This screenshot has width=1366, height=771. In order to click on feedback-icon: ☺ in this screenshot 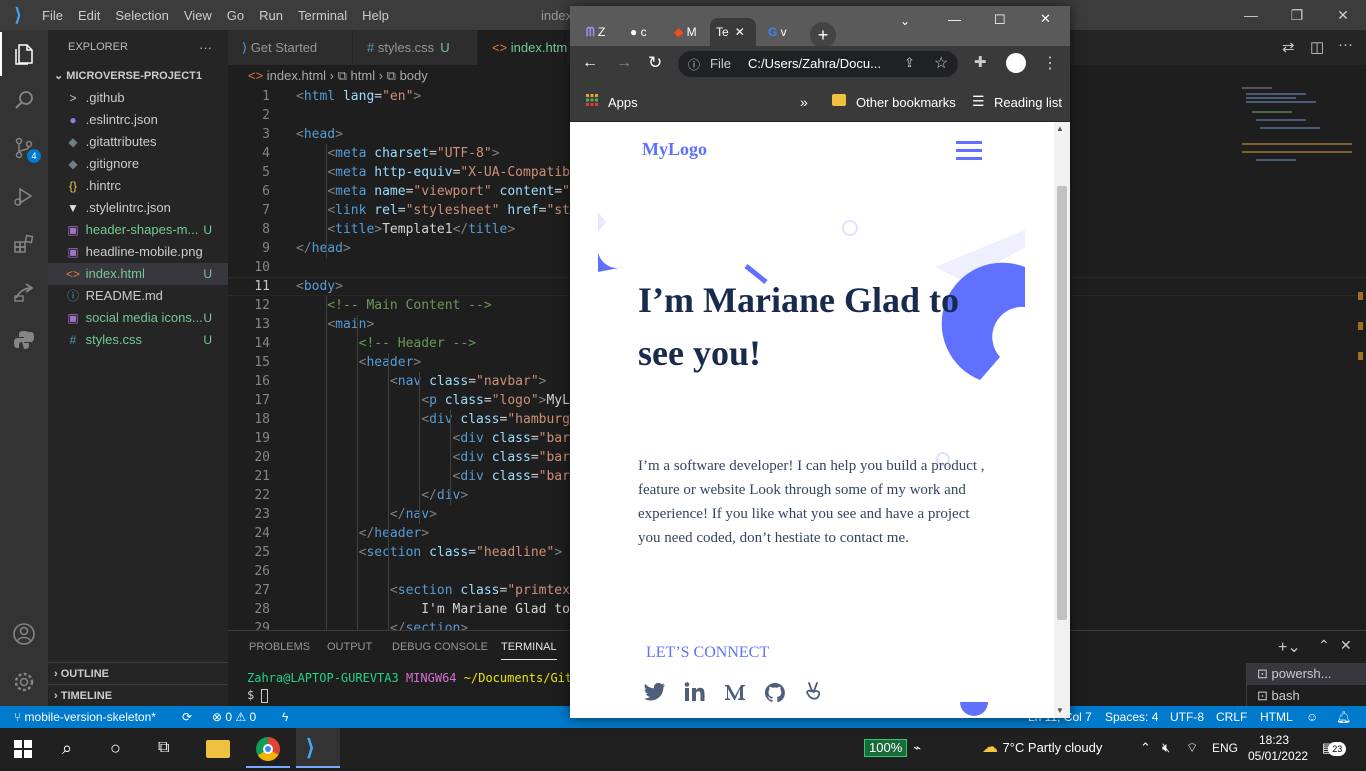, I will do `click(1312, 717)`.